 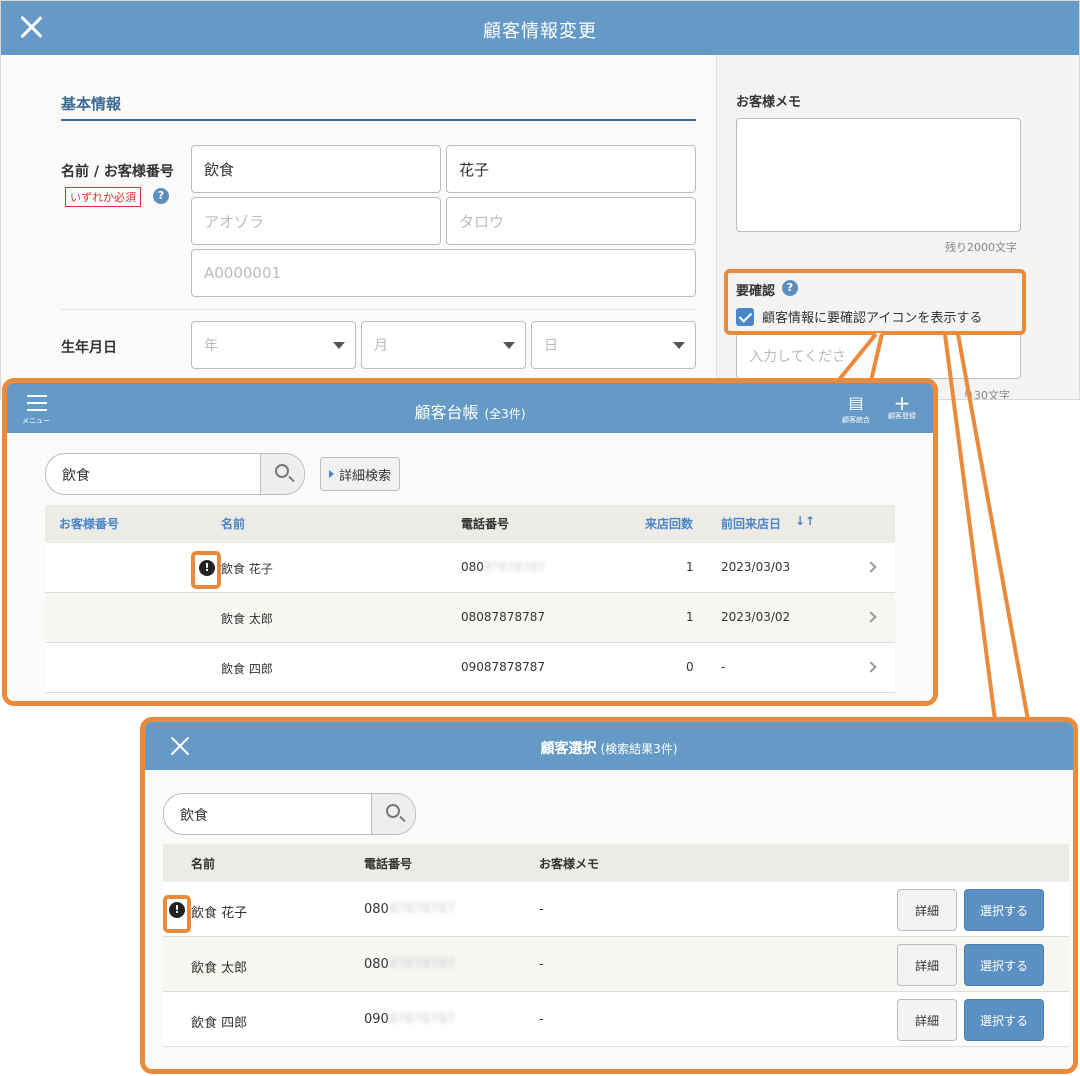 What do you see at coordinates (571, 221) in the screenshot?
I see `first-kana-input: タロウ` at bounding box center [571, 221].